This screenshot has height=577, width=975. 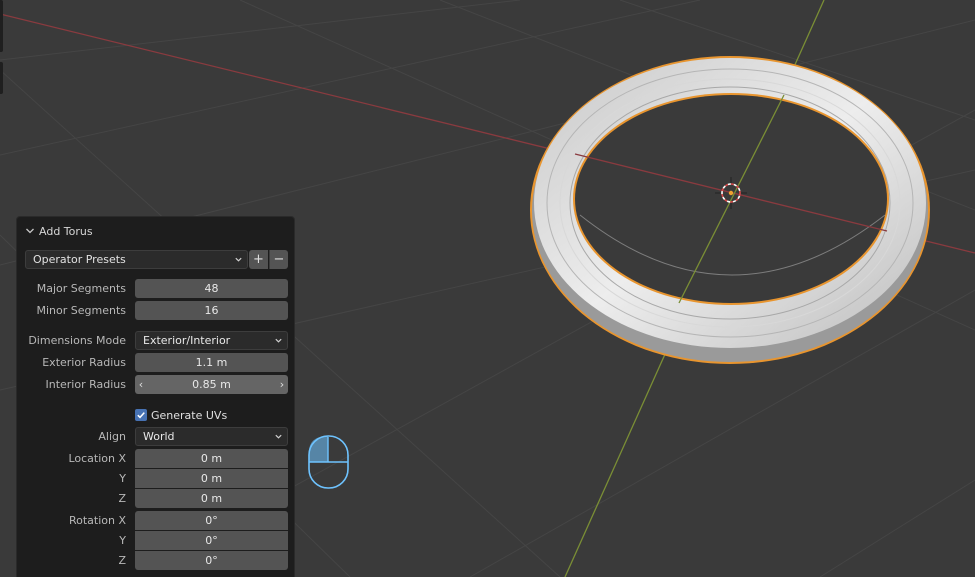 I want to click on location-y-label: Y, so click(x=122, y=478).